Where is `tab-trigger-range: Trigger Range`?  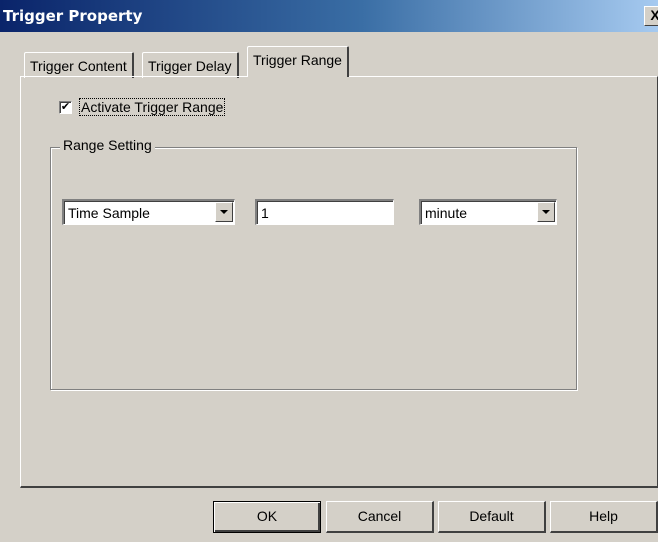
tab-trigger-range: Trigger Range is located at coordinates (298, 61).